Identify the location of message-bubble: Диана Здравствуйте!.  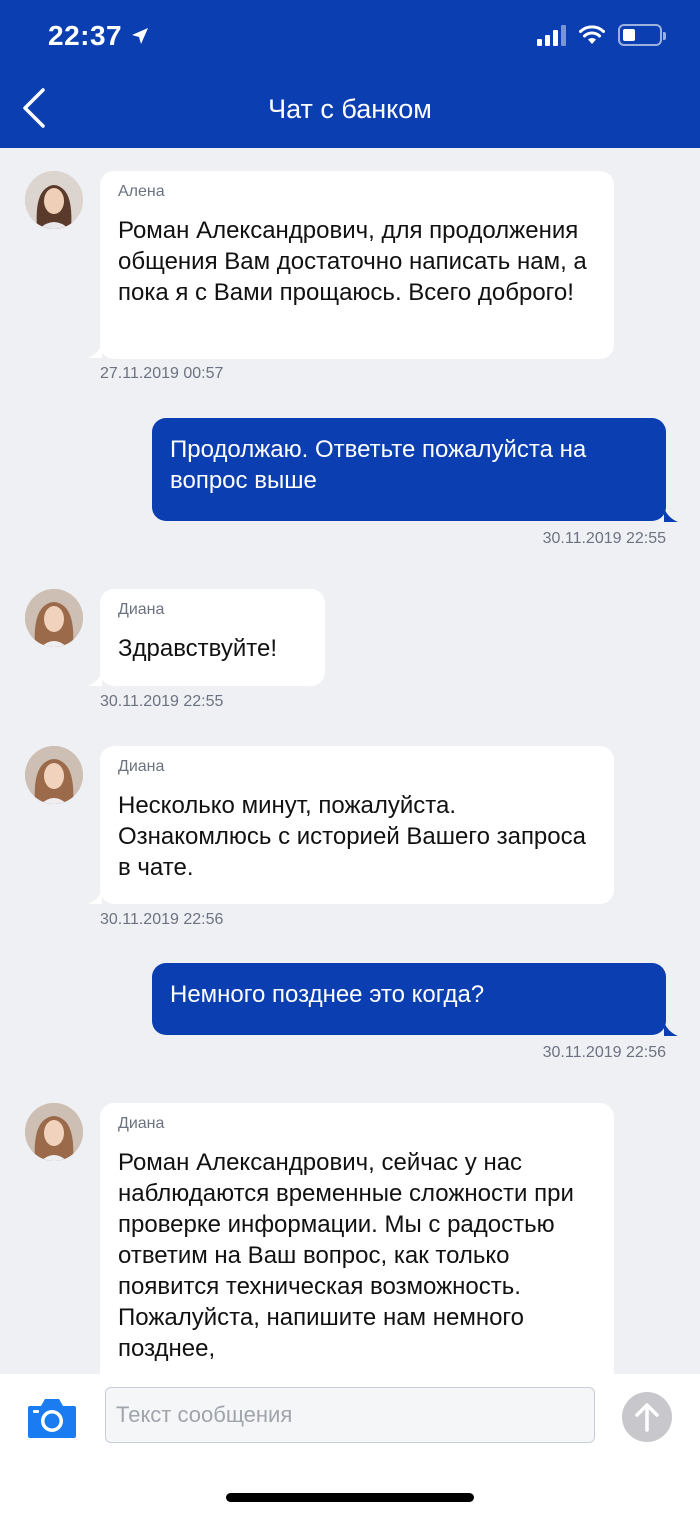
(212, 637).